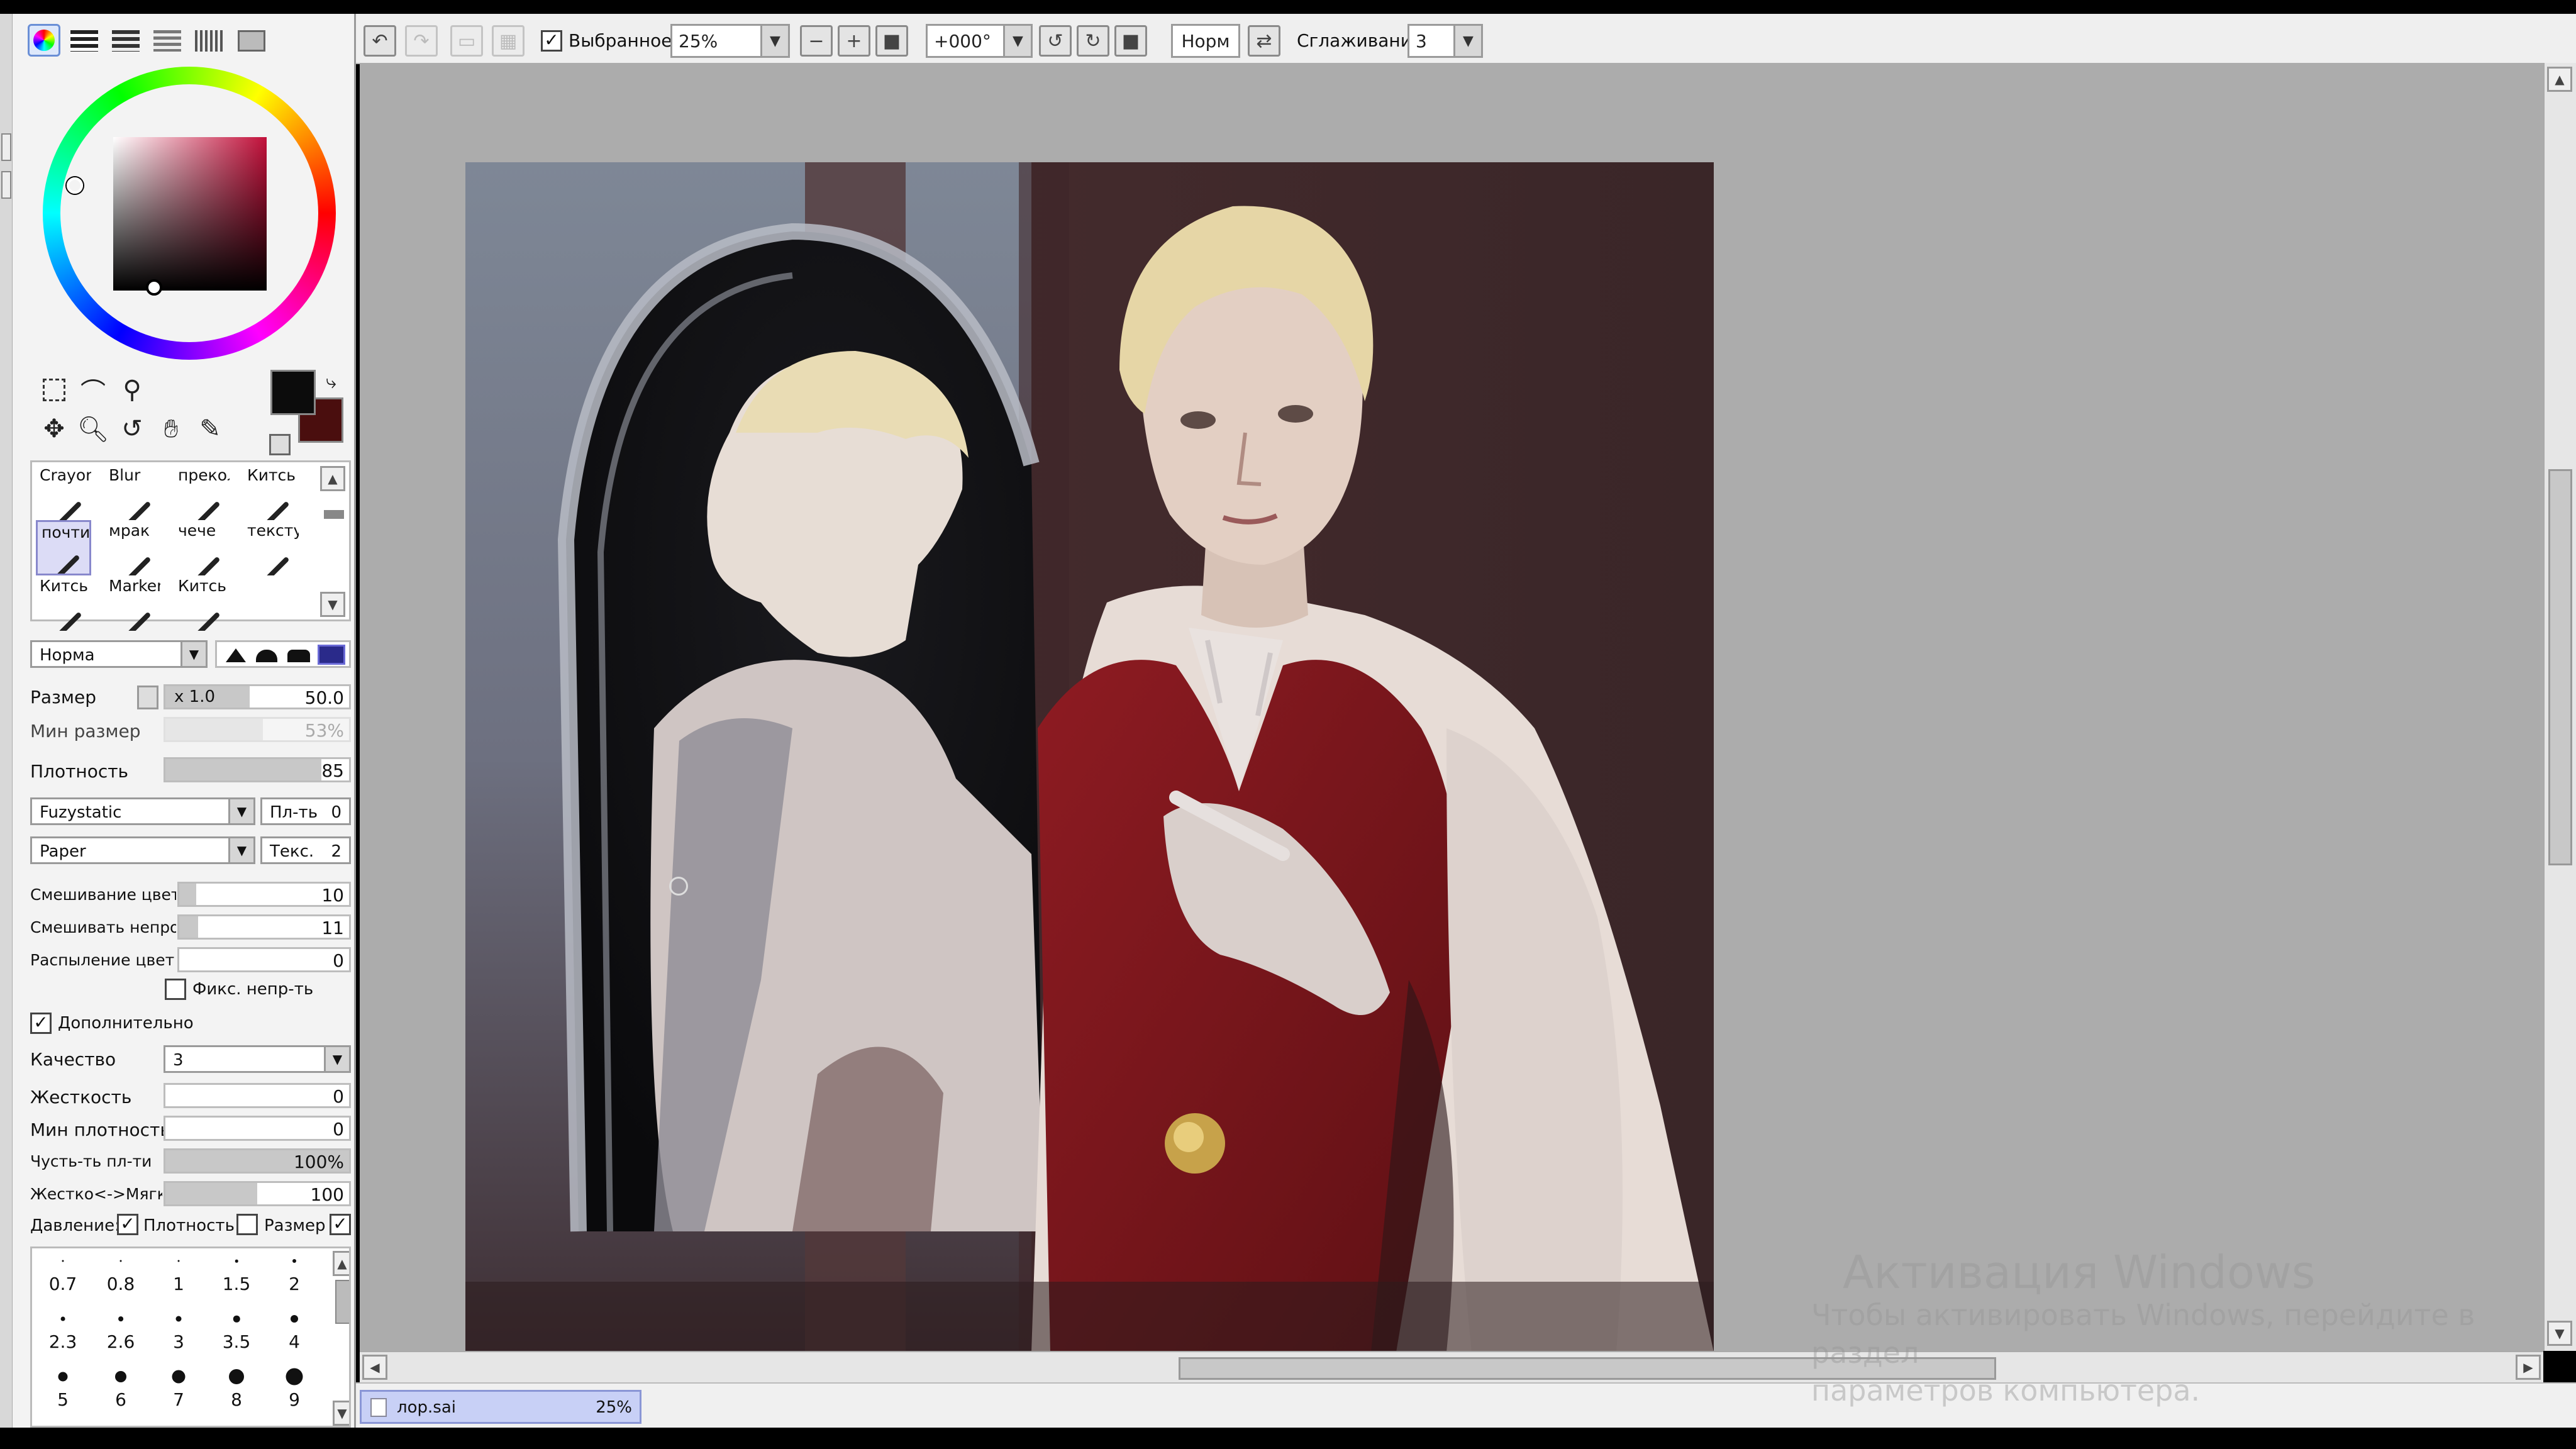 The image size is (2576, 1449). I want to click on hsv-slider-mode-icon, so click(126, 41).